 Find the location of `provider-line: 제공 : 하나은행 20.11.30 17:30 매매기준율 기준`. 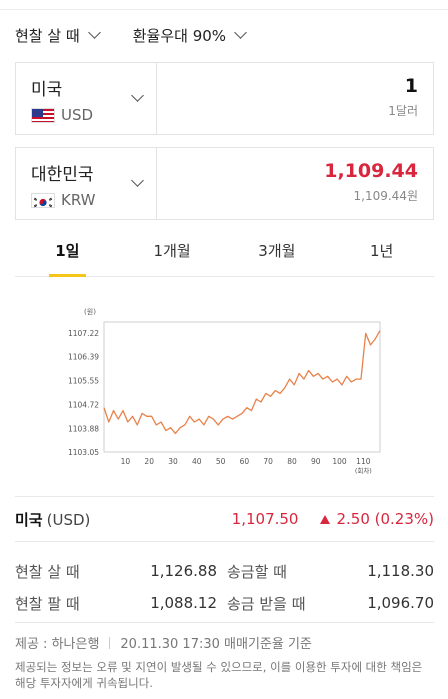

provider-line: 제공 : 하나은행 20.11.30 17:30 매매기준율 기준 is located at coordinates (224, 642).